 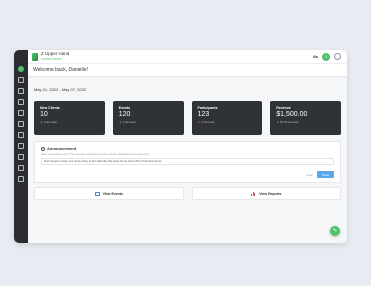 What do you see at coordinates (187, 70) in the screenshot?
I see `welcome-bar: Welcome back, Danielle!` at bounding box center [187, 70].